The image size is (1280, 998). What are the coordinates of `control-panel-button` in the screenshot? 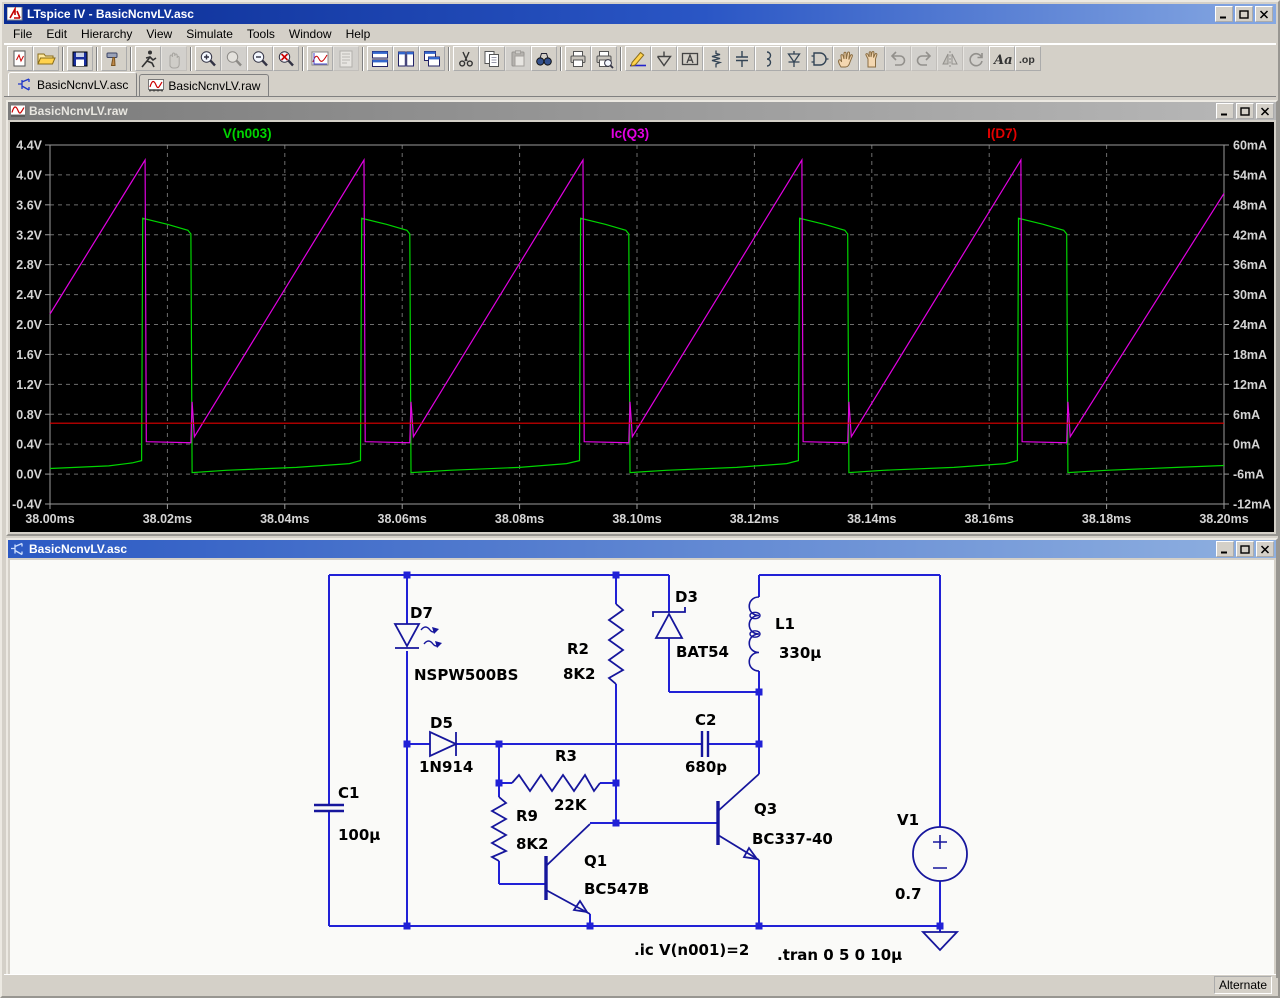 It's located at (114, 58).